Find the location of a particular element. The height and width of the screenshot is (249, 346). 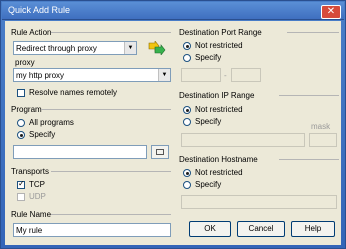

rule-action-divider is located at coordinates (111, 32).